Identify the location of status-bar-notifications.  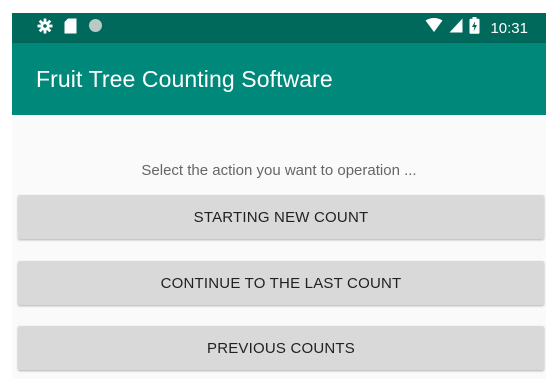
(70, 28).